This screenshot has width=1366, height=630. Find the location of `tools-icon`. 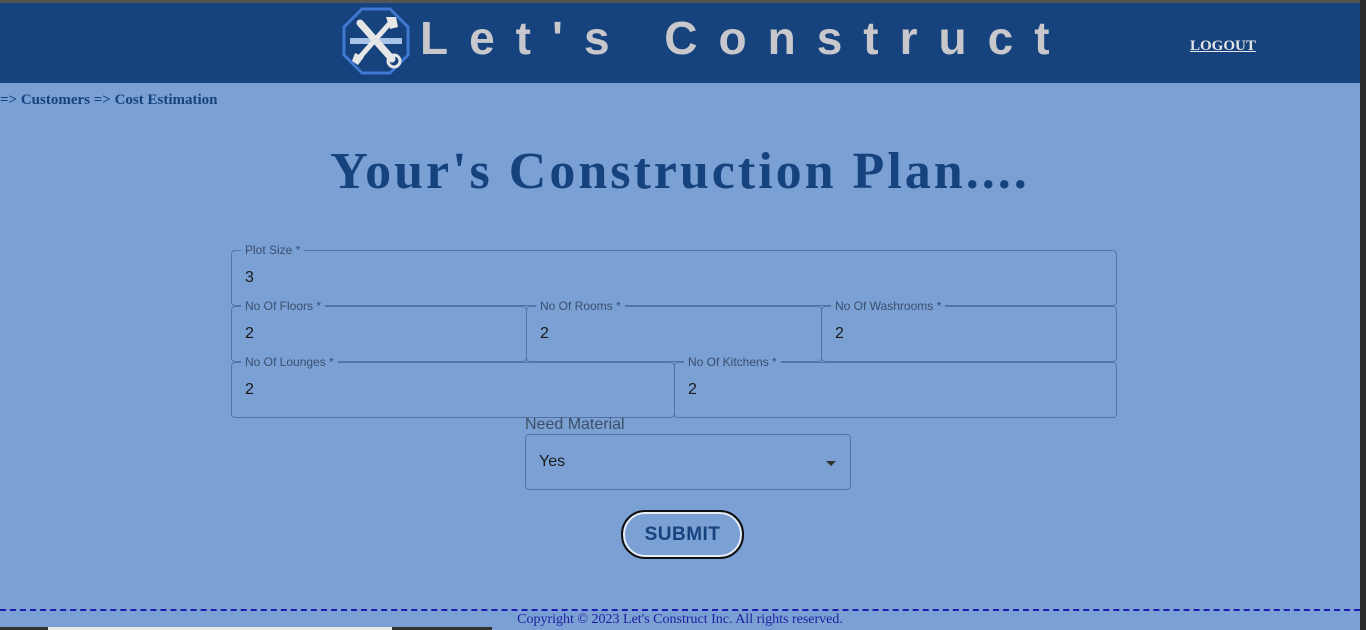

tools-icon is located at coordinates (376, 41).